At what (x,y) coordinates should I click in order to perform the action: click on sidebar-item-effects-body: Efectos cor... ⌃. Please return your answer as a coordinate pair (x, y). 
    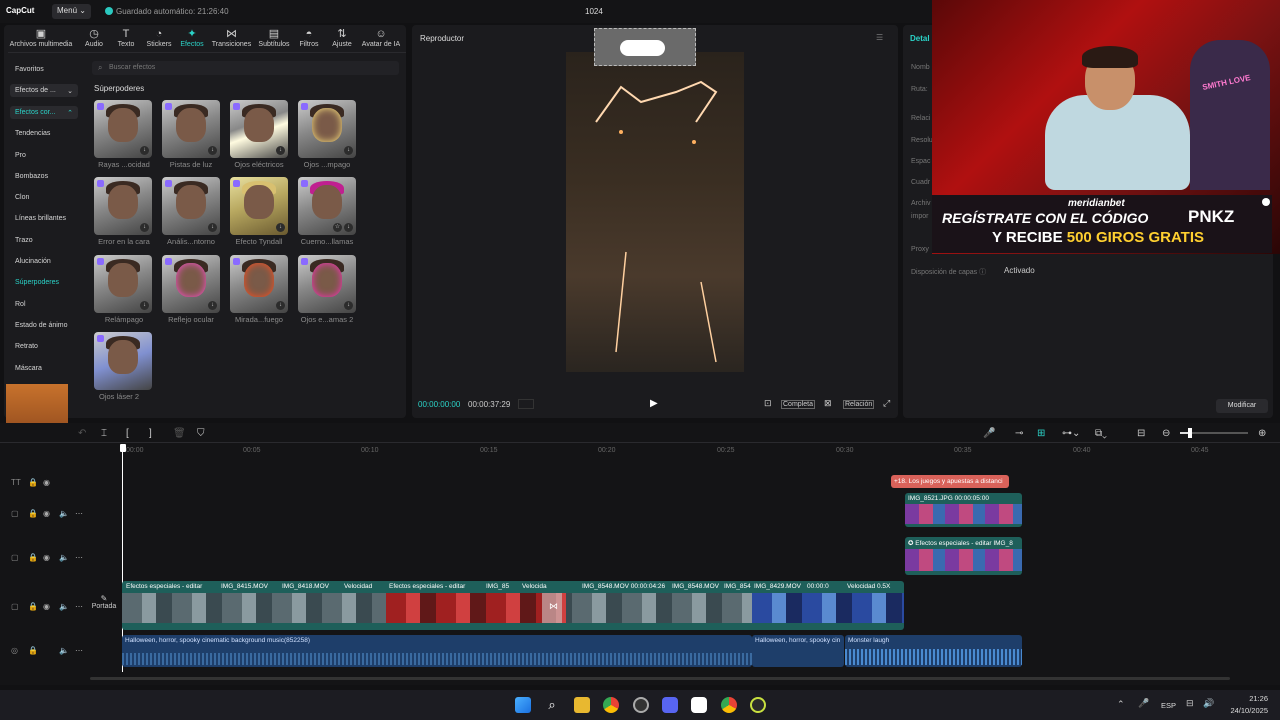
    Looking at the image, I should click on (44, 112).